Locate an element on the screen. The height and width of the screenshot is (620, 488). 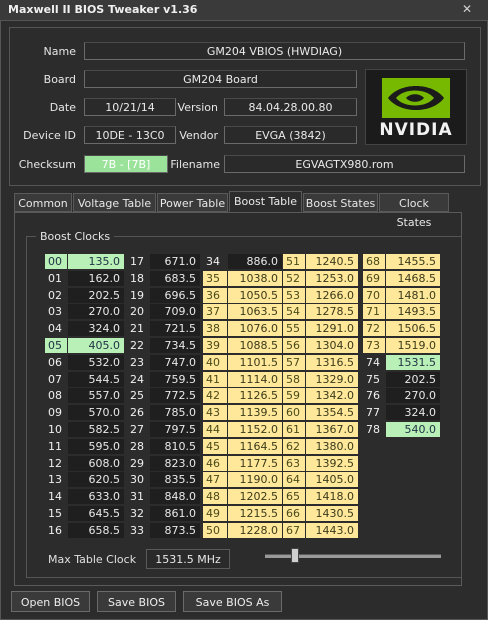
boost-clock-cell-36: 1050.5 is located at coordinates (255, 295).